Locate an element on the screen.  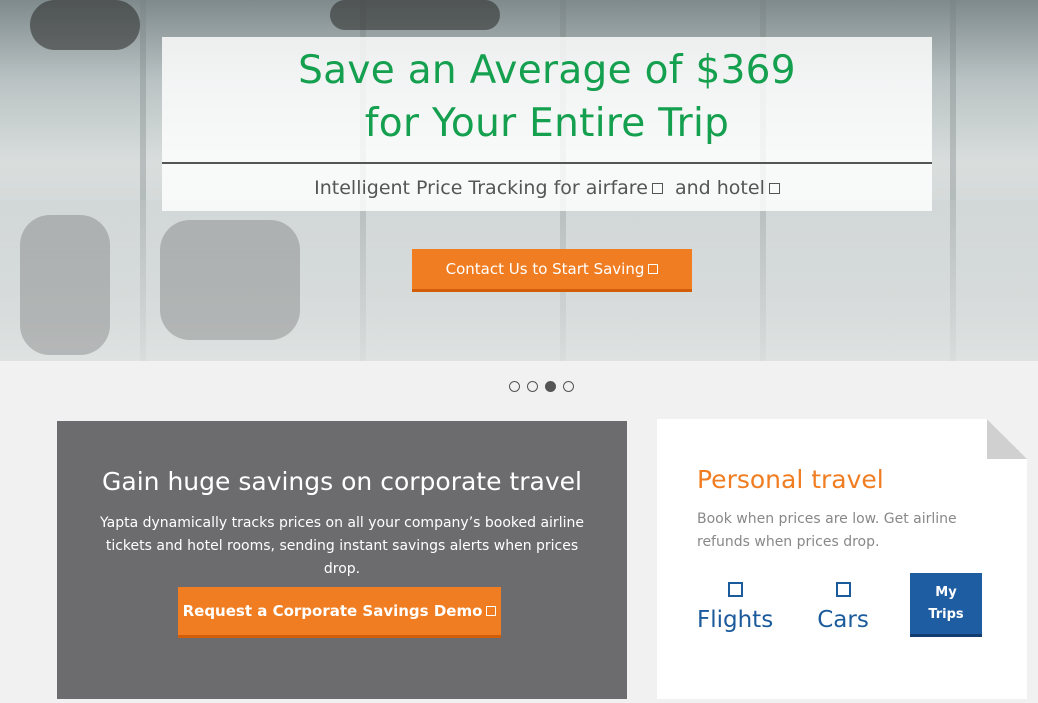
hero-subtitle-airfare: Intelligent Price Tracking for airfare is located at coordinates (481, 188).